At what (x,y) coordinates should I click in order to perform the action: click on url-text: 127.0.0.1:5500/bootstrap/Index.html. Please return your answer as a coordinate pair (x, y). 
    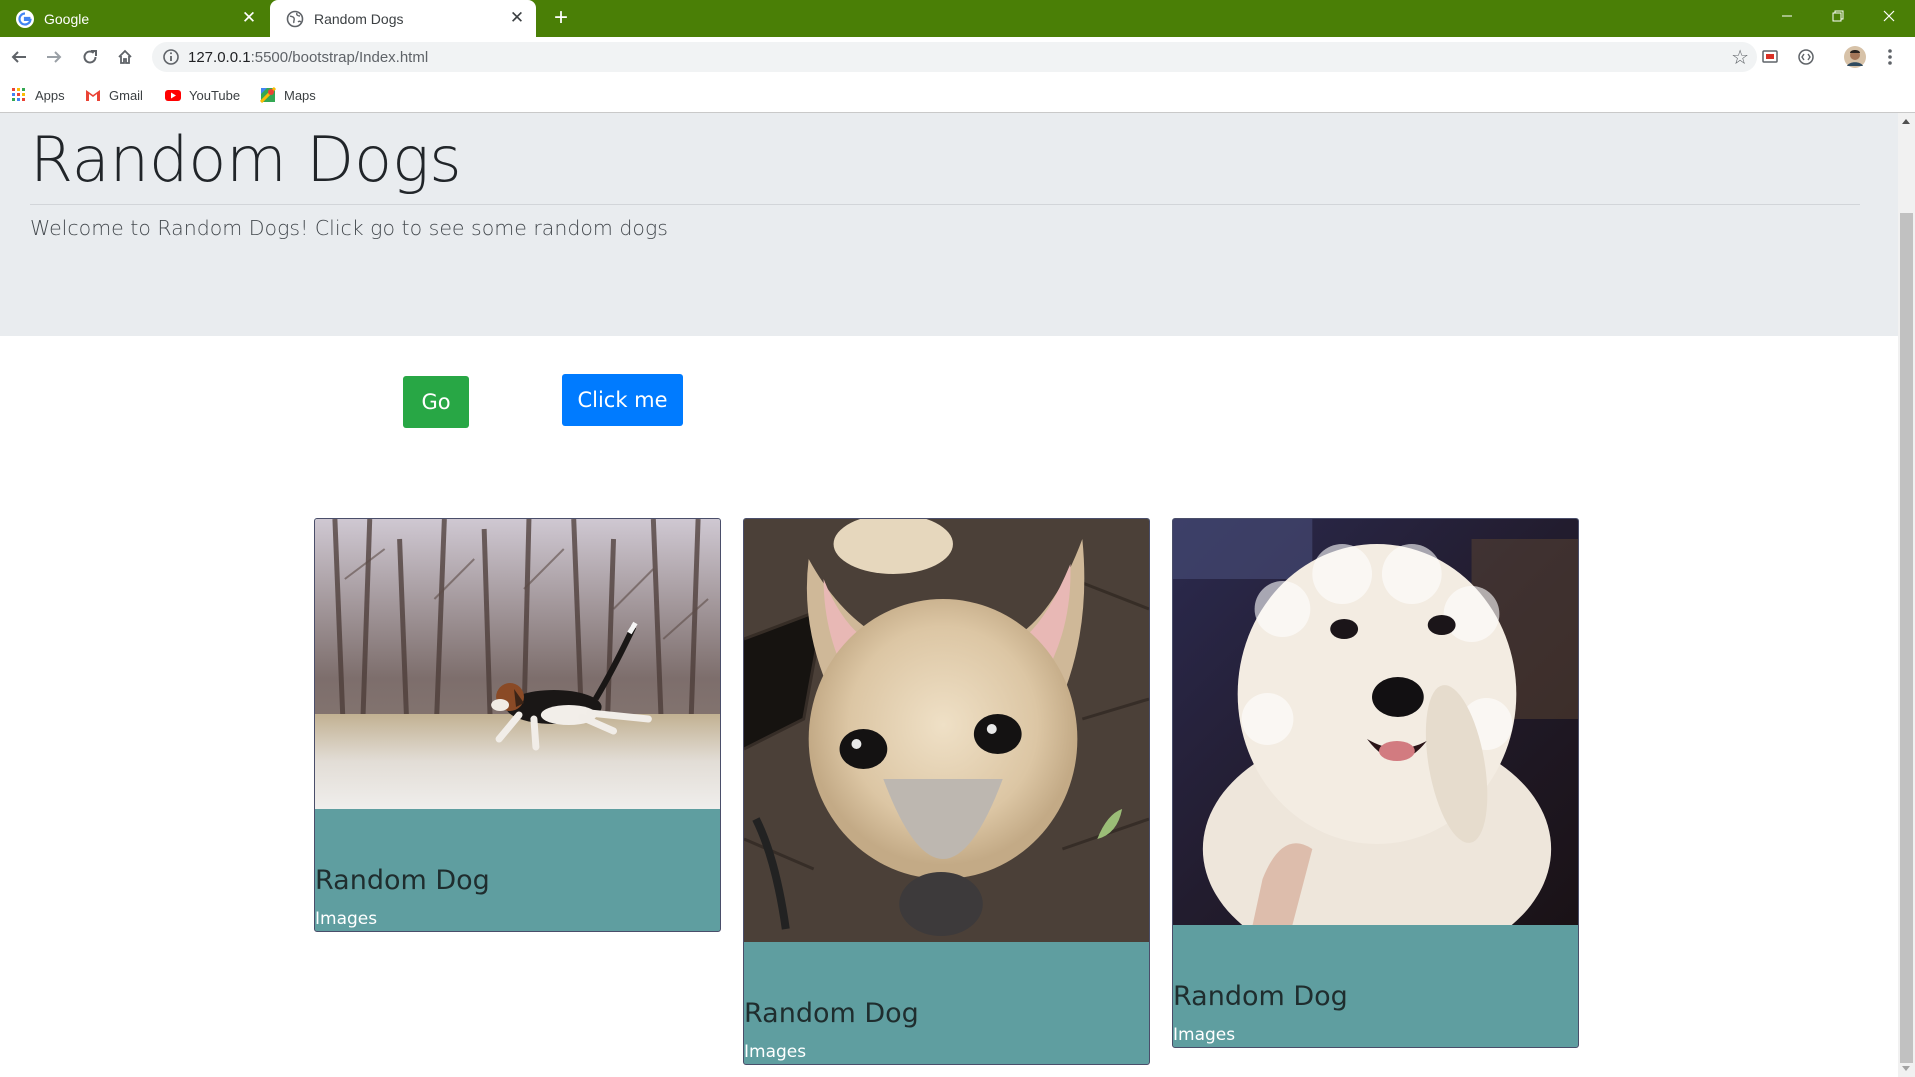
    Looking at the image, I should click on (308, 57).